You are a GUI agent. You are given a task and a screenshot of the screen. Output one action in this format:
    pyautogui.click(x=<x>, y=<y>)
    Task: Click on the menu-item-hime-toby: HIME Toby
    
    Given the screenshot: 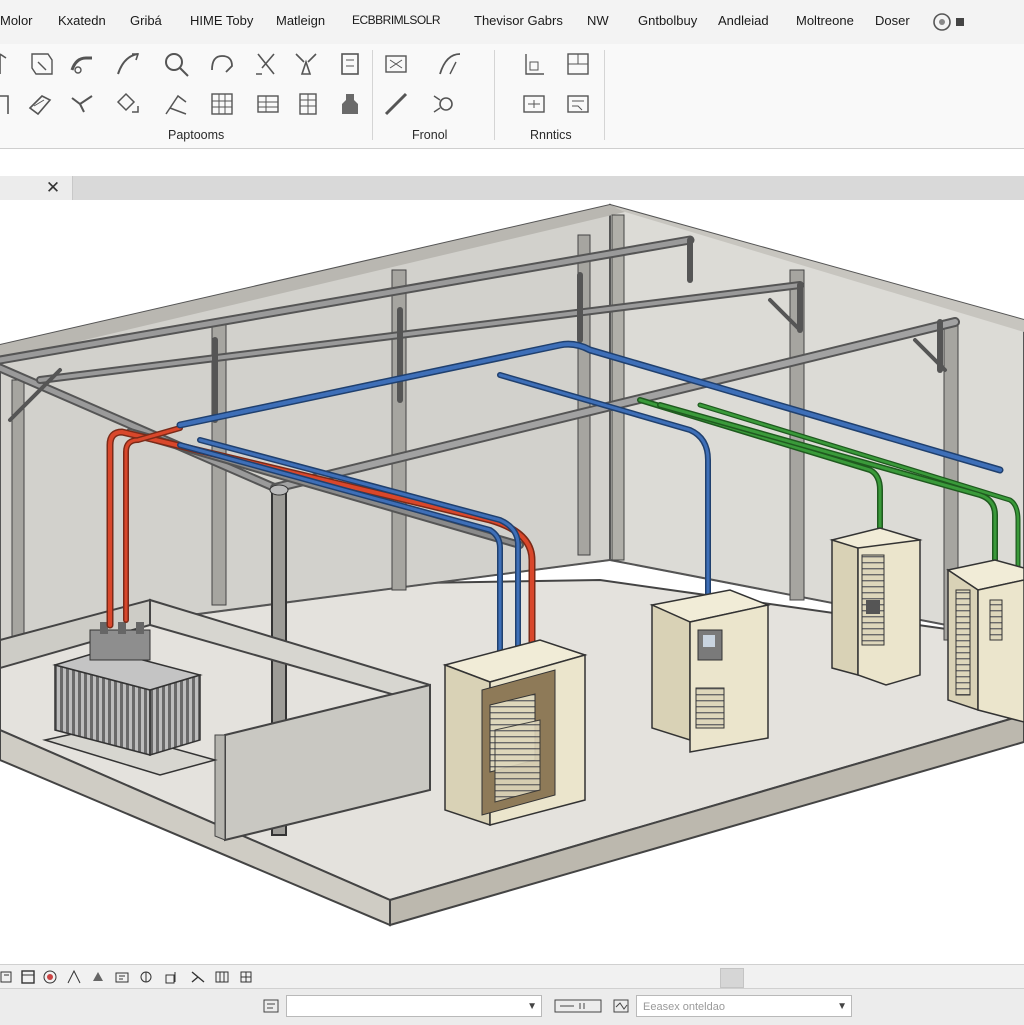 What is the action you would take?
    pyautogui.click(x=221, y=20)
    